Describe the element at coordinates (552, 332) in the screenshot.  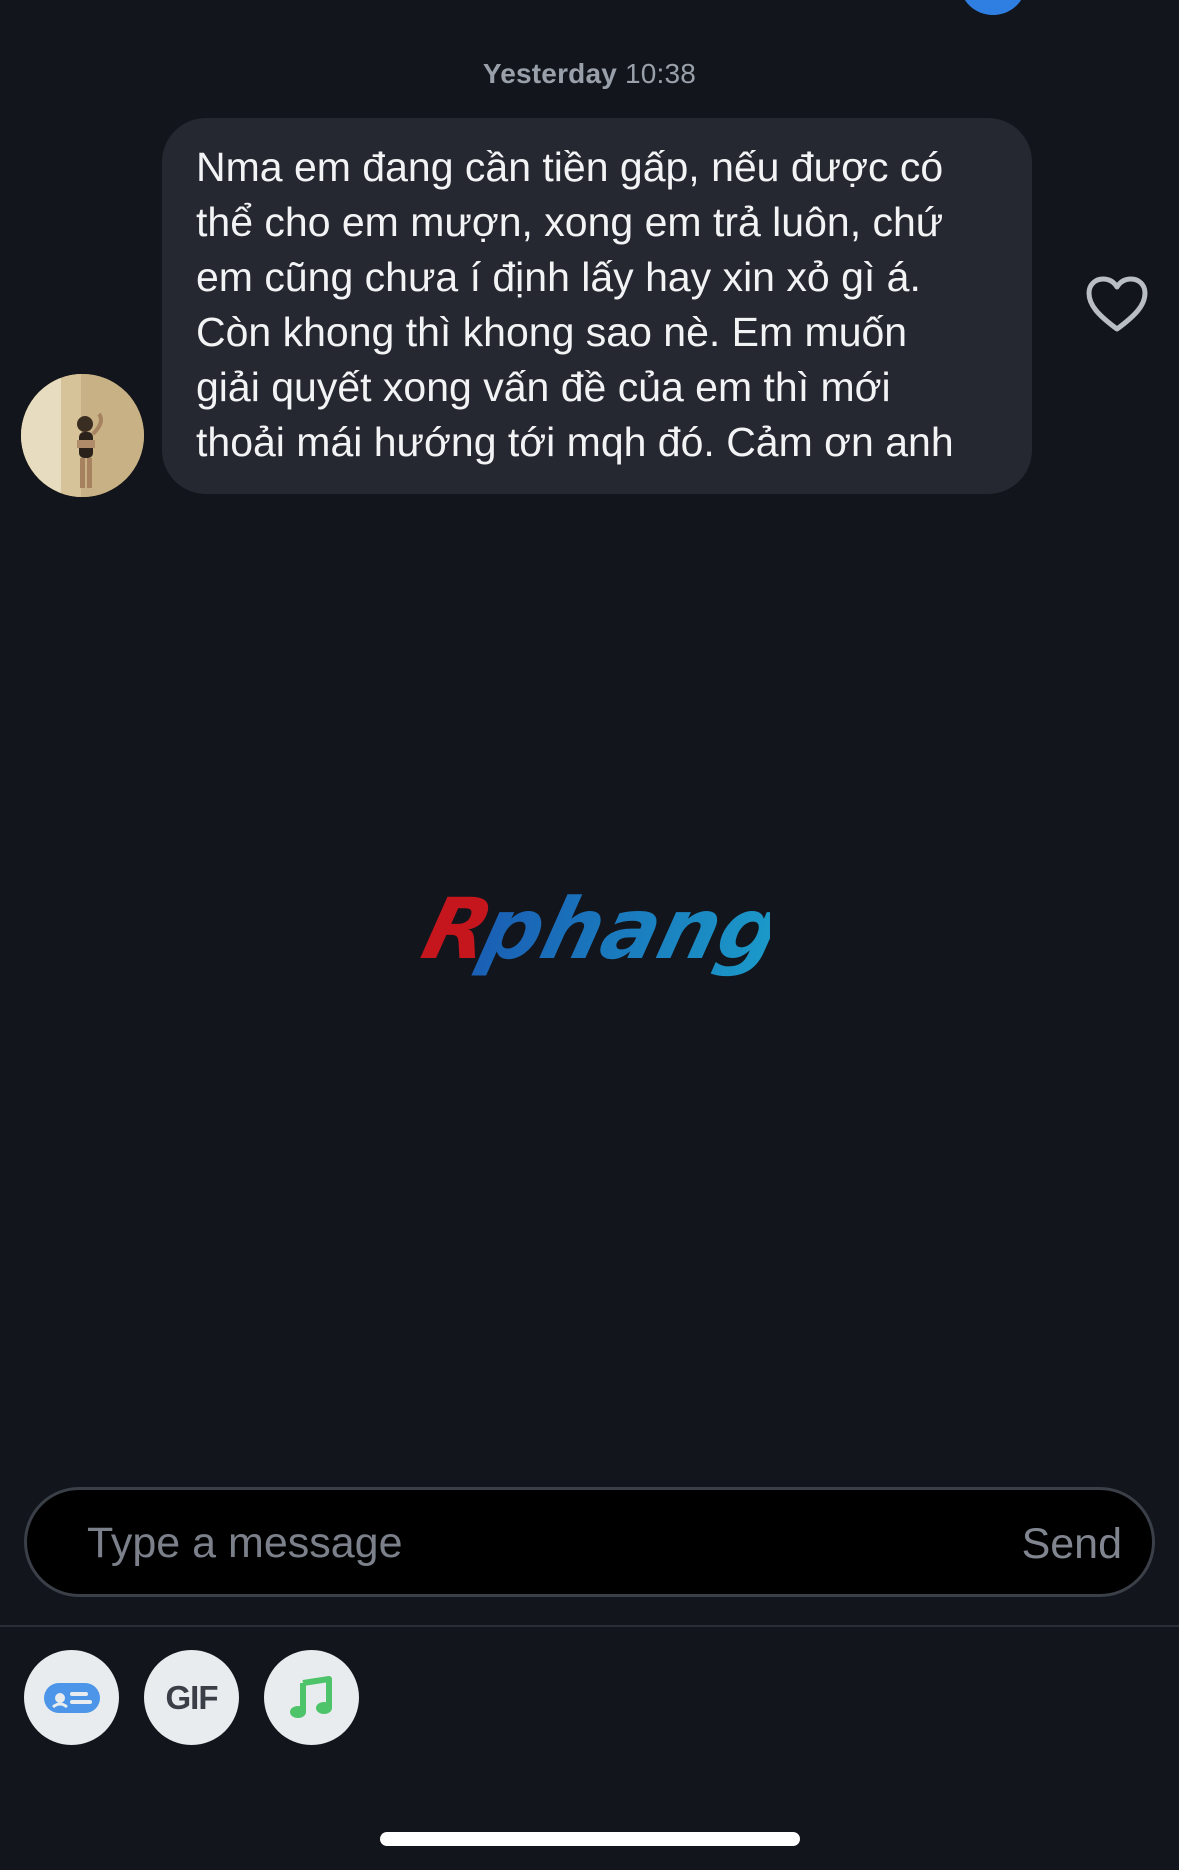
I see `message-line: Còn khong thì khong sao nè. Em muốn` at that location.